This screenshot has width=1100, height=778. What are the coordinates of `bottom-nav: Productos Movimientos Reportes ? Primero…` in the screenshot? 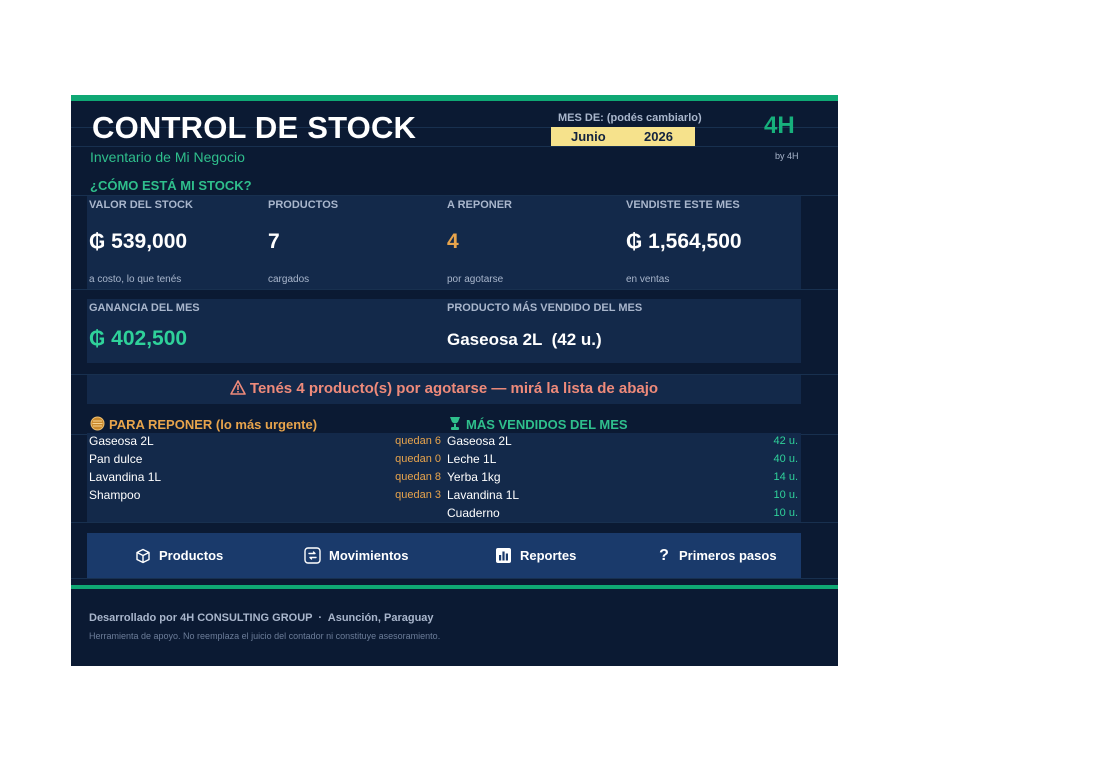 It's located at (444, 555).